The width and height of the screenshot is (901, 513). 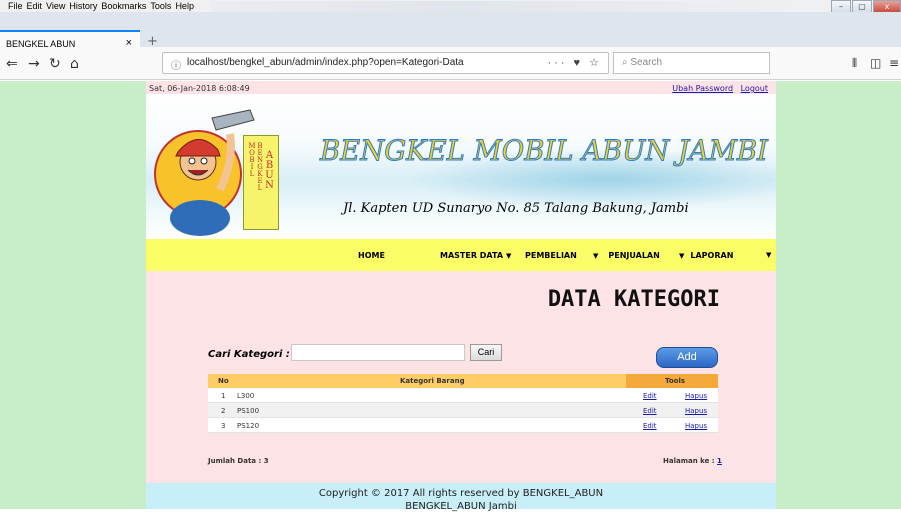 What do you see at coordinates (854, 63) in the screenshot?
I see `library-icon: ⫴` at bounding box center [854, 63].